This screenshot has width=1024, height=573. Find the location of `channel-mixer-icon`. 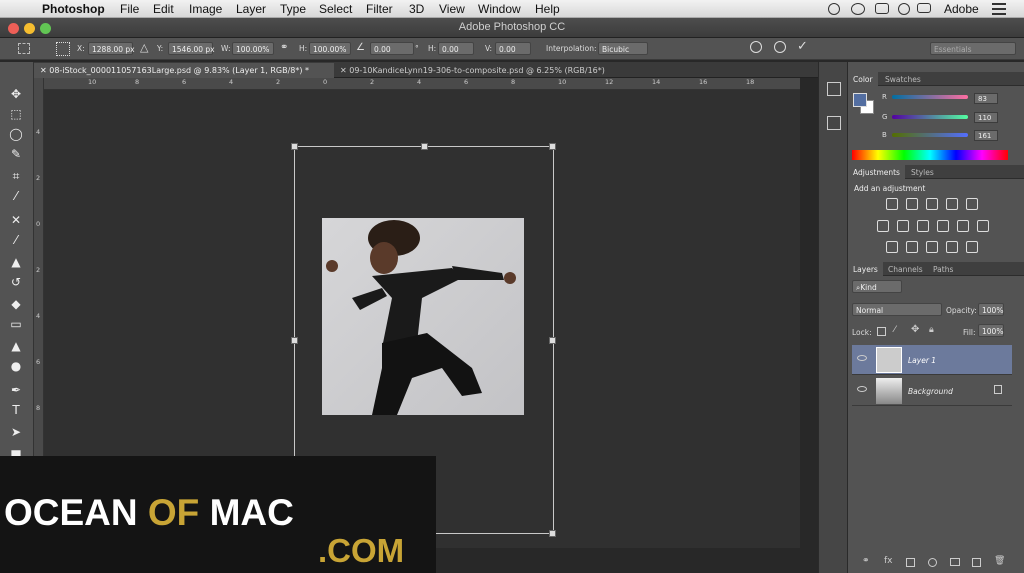

channel-mixer-icon is located at coordinates (963, 226).